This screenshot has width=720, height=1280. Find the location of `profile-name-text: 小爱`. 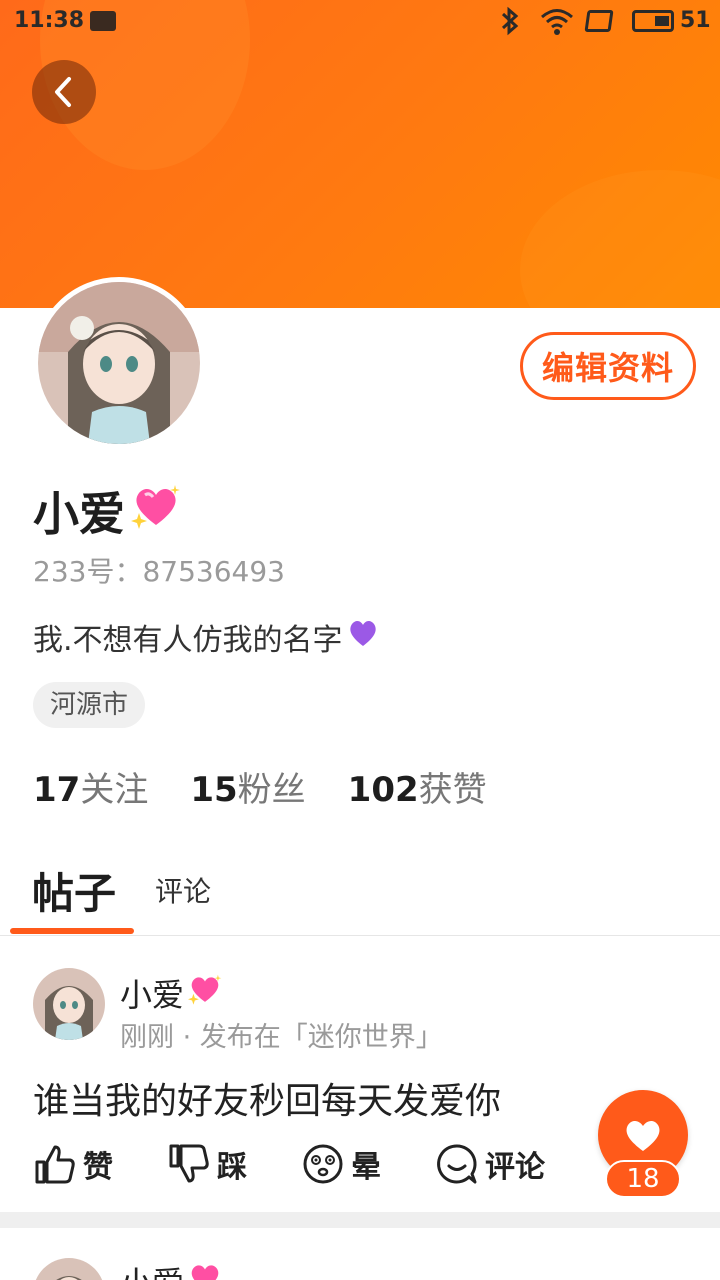

profile-name-text: 小爱 is located at coordinates (79, 514).